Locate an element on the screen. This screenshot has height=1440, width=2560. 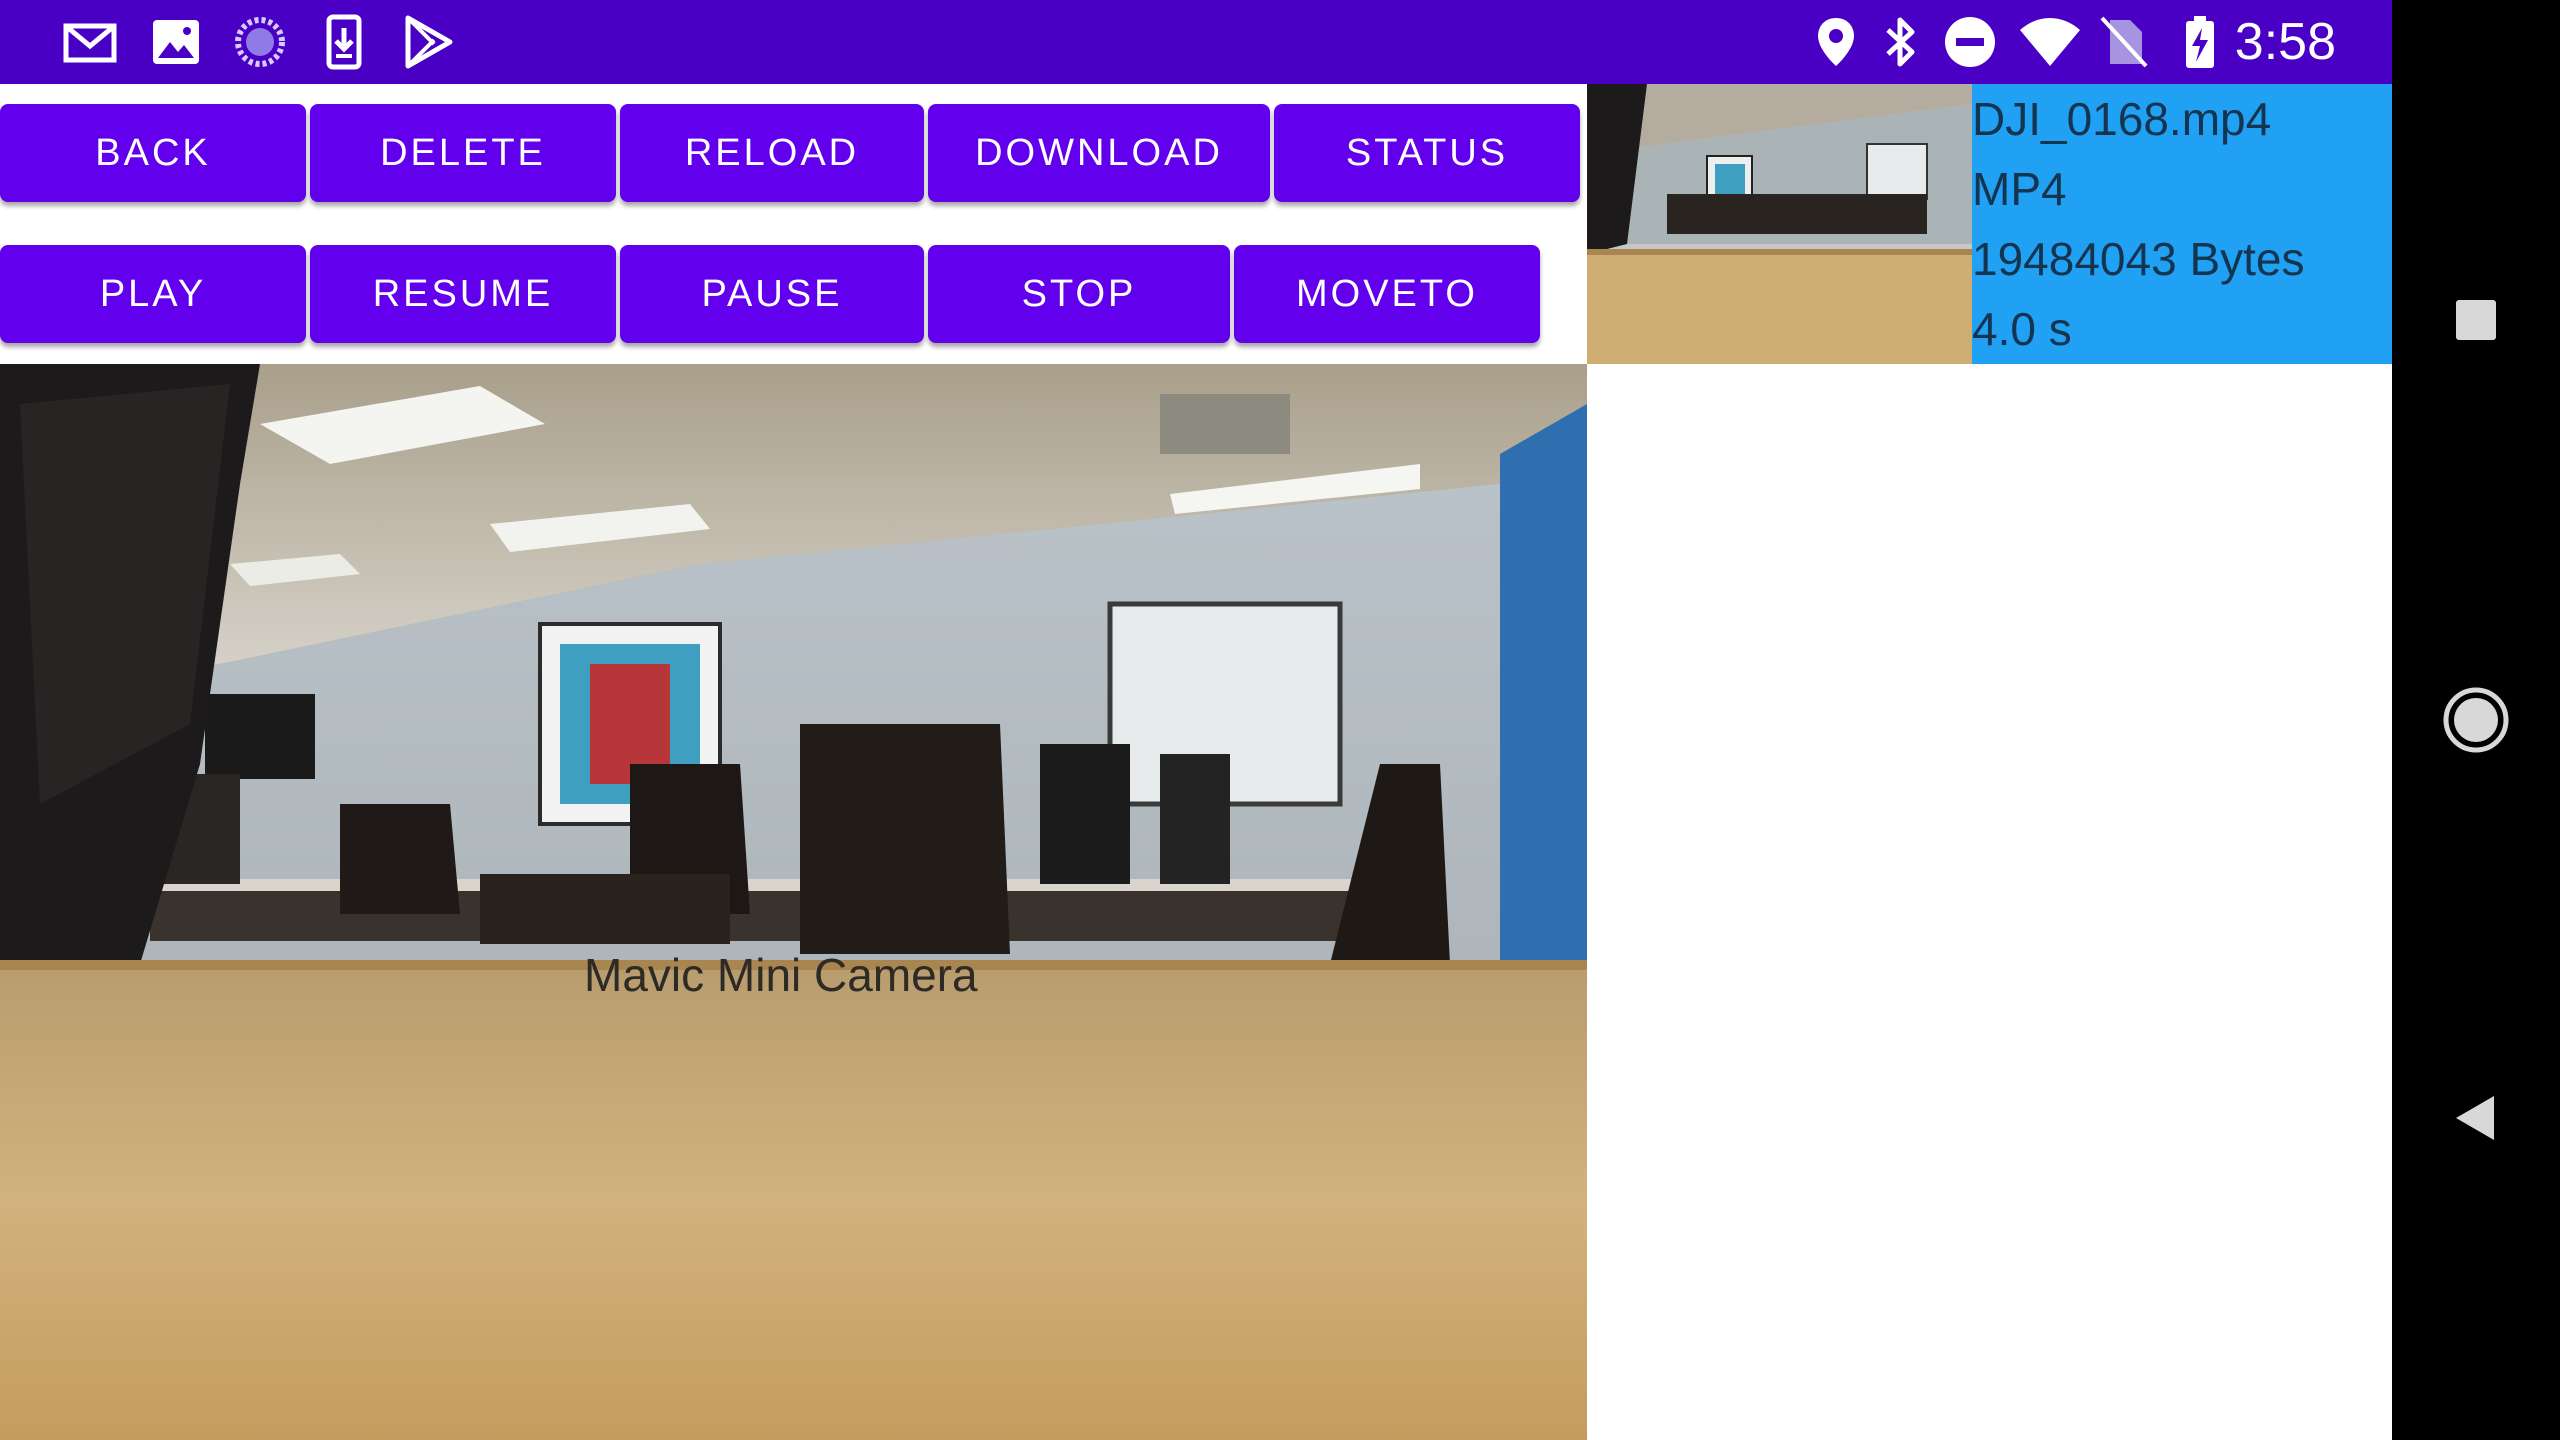
gmail-icon is located at coordinates (90, 43).